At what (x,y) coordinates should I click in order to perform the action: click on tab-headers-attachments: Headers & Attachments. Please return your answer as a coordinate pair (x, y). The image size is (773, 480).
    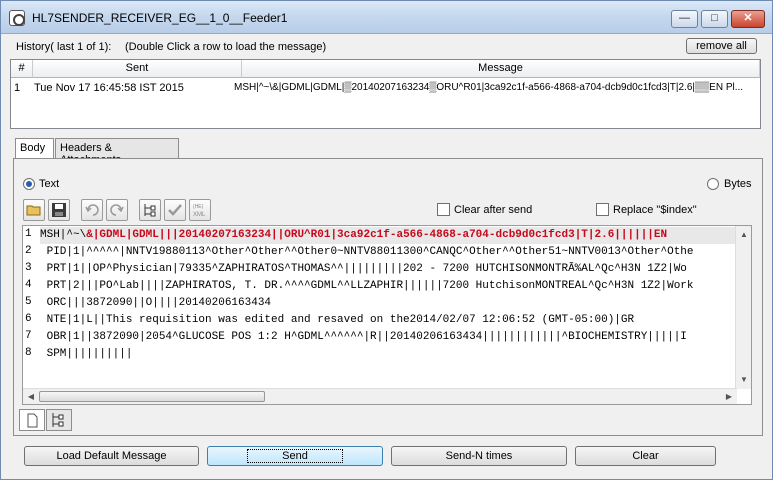
    Looking at the image, I should click on (117, 152).